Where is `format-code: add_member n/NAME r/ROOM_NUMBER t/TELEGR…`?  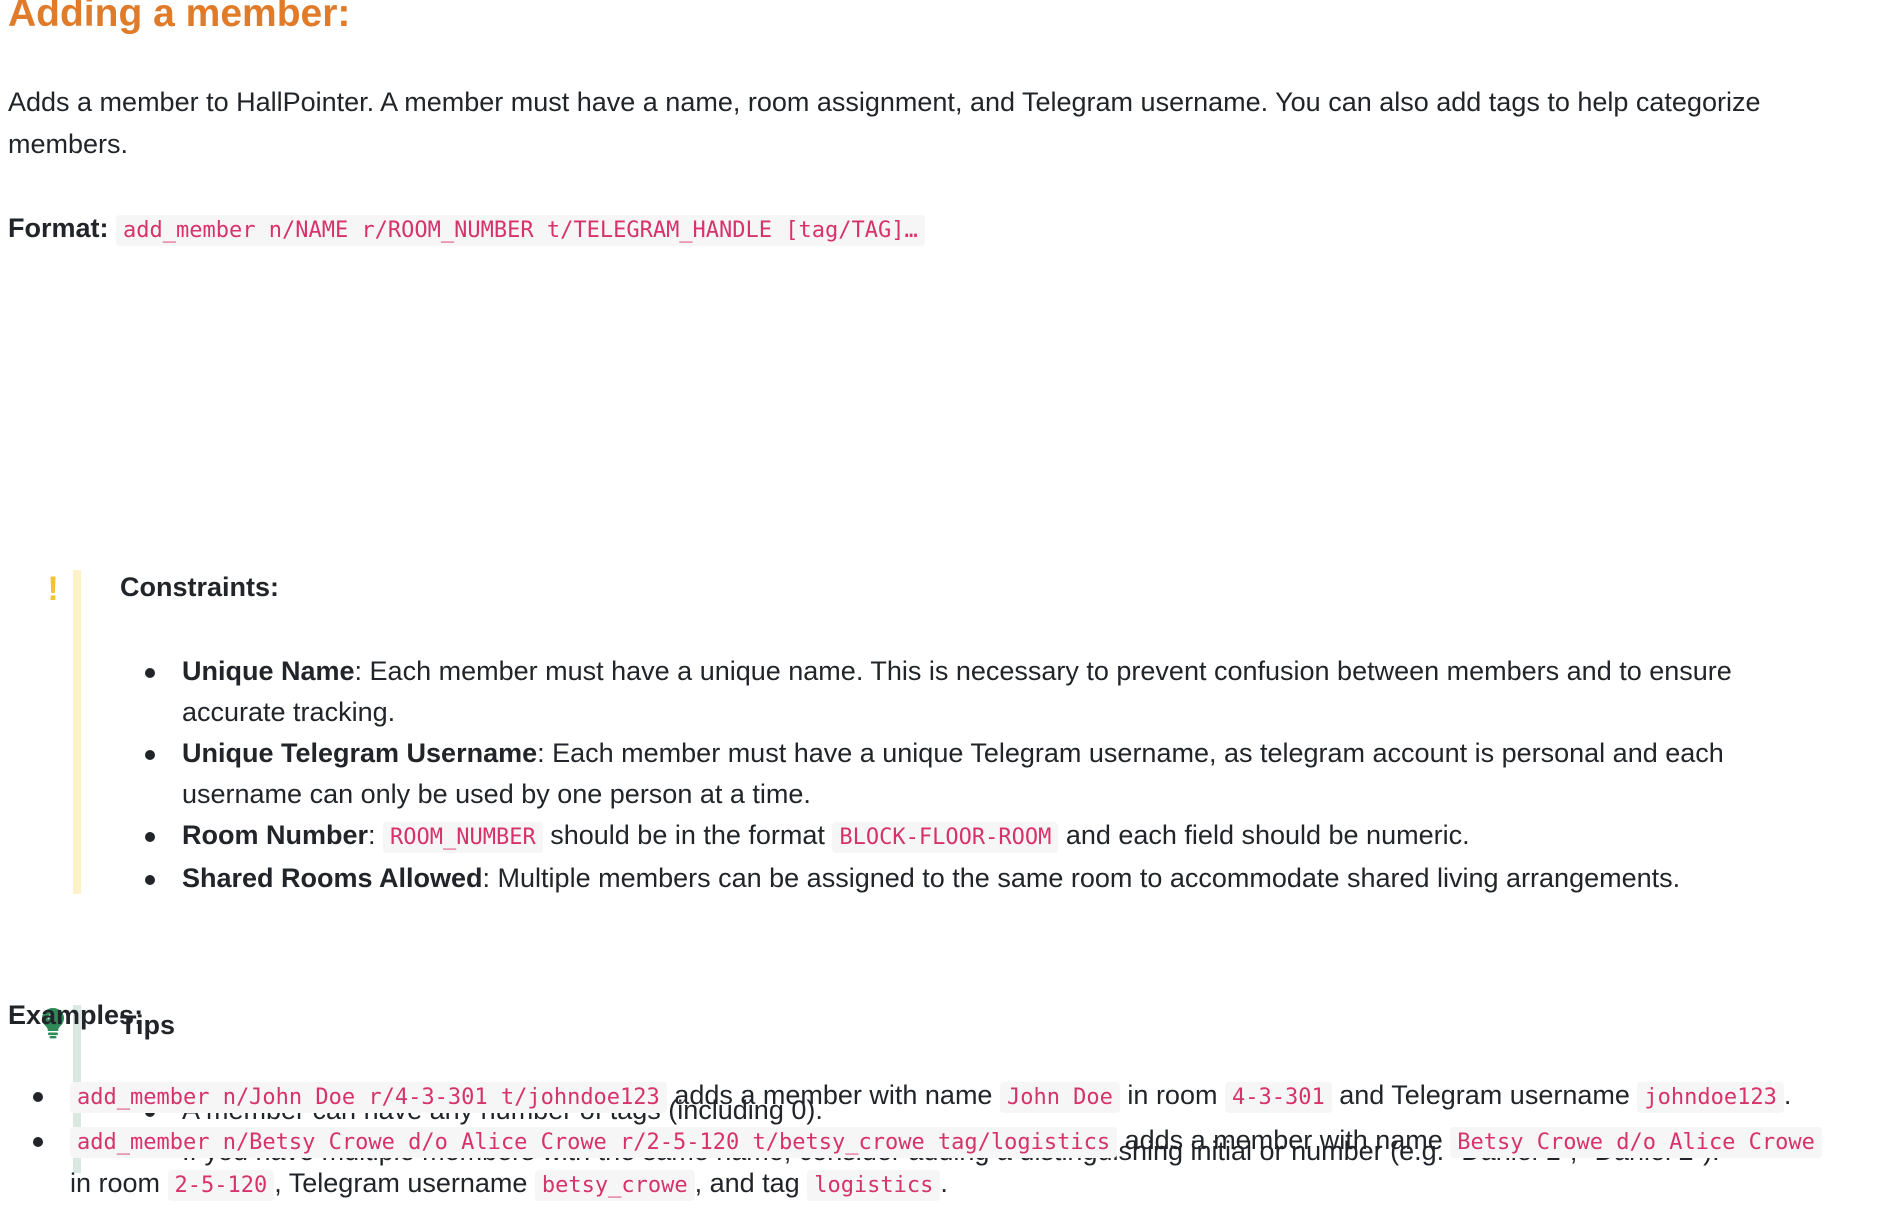
format-code: add_member n/NAME r/ROOM_NUMBER t/TELEGR… is located at coordinates (520, 230).